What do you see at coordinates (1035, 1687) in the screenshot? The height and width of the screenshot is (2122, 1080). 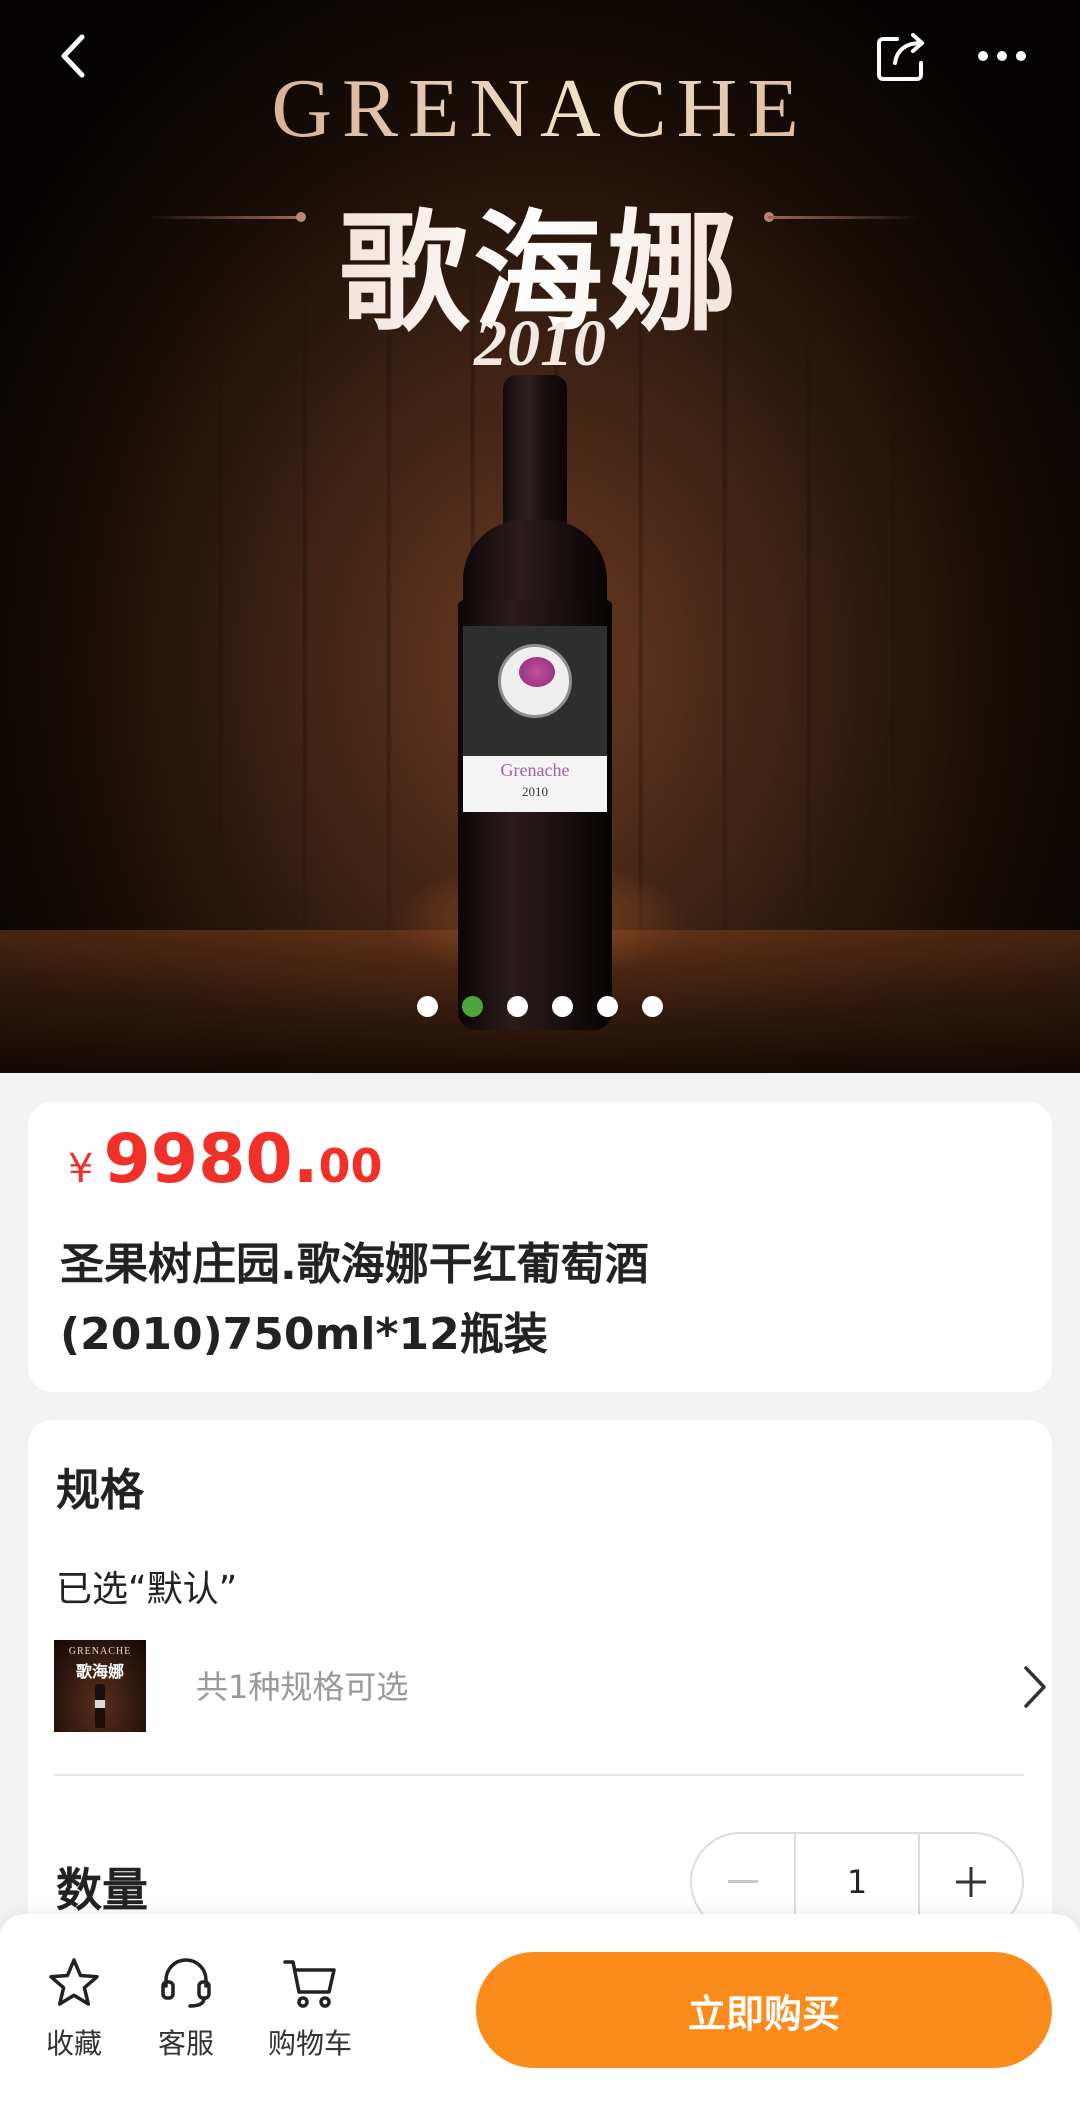 I see `chevron-right-icon` at bounding box center [1035, 1687].